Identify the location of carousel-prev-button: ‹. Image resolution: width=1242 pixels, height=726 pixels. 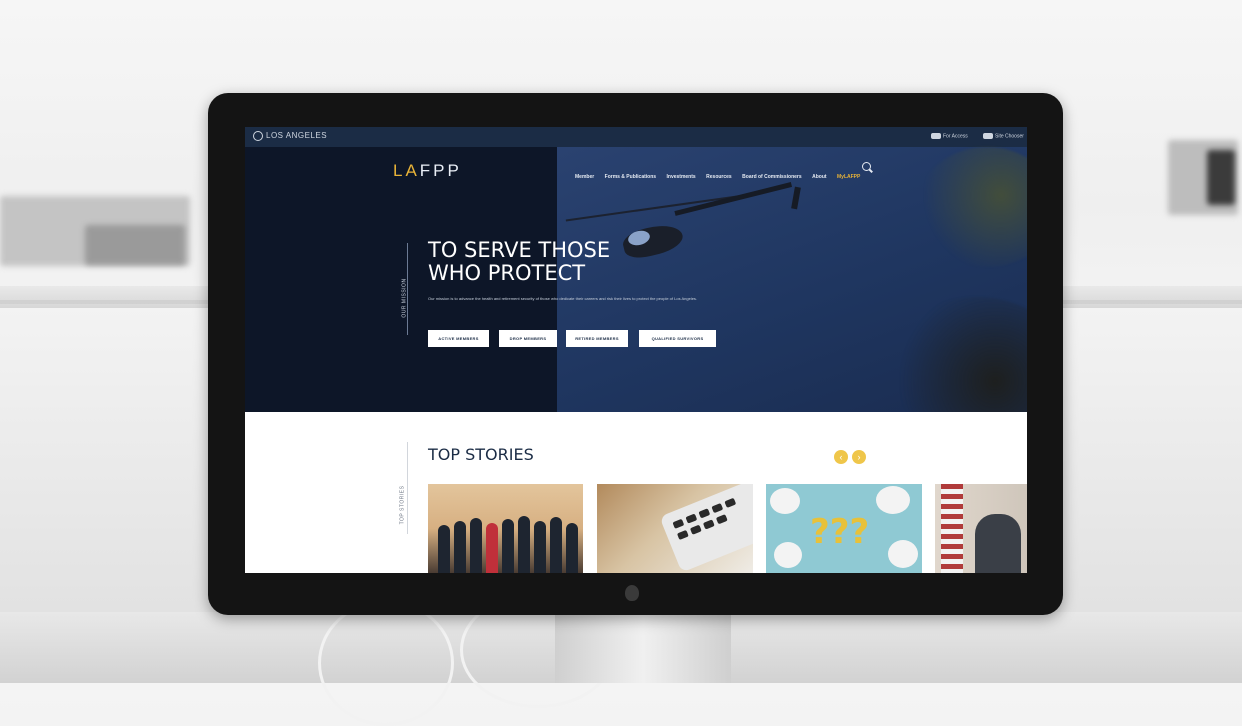
(841, 457).